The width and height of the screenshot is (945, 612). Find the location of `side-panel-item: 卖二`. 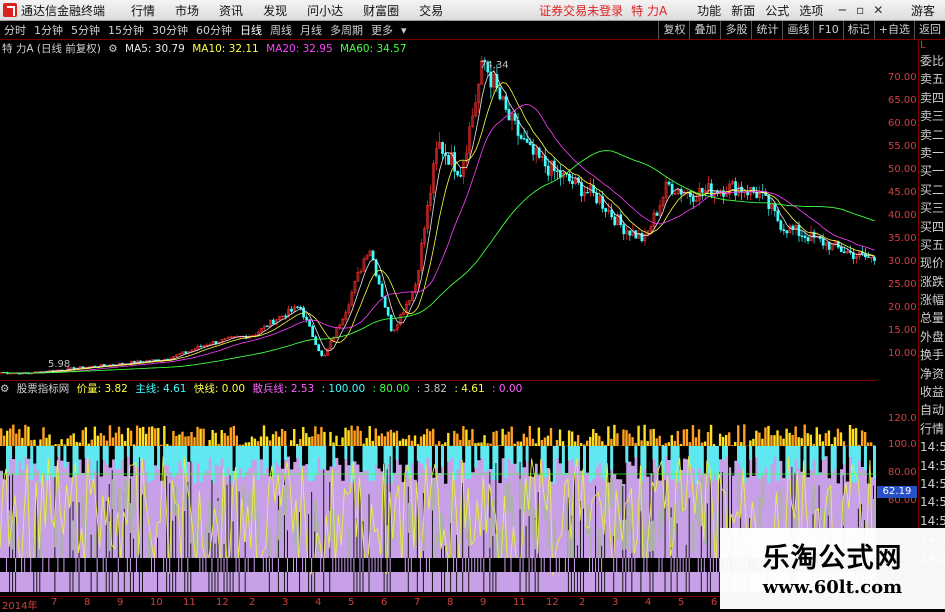

side-panel-item: 卖二 is located at coordinates (932, 135).